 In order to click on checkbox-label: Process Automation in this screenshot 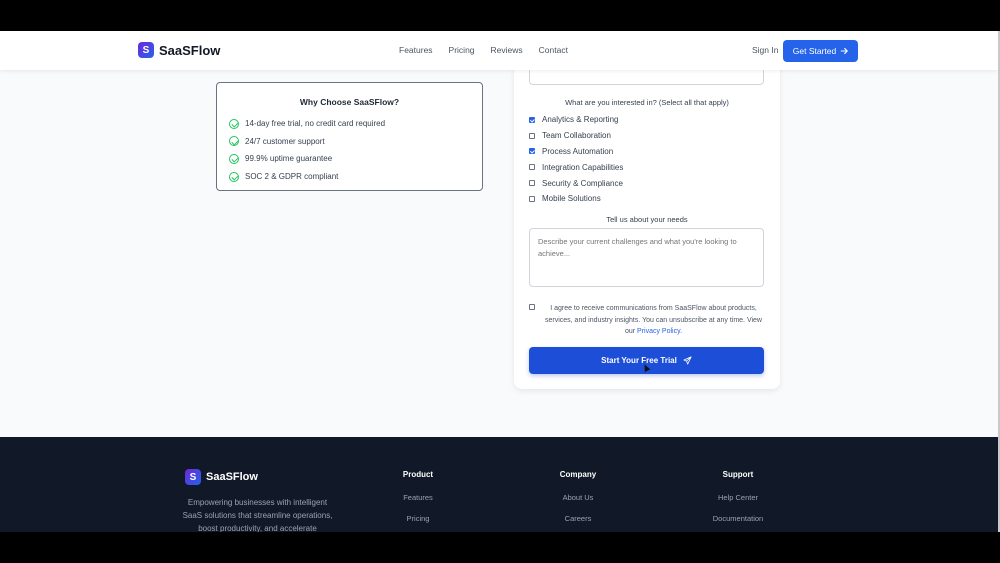, I will do `click(578, 151)`.